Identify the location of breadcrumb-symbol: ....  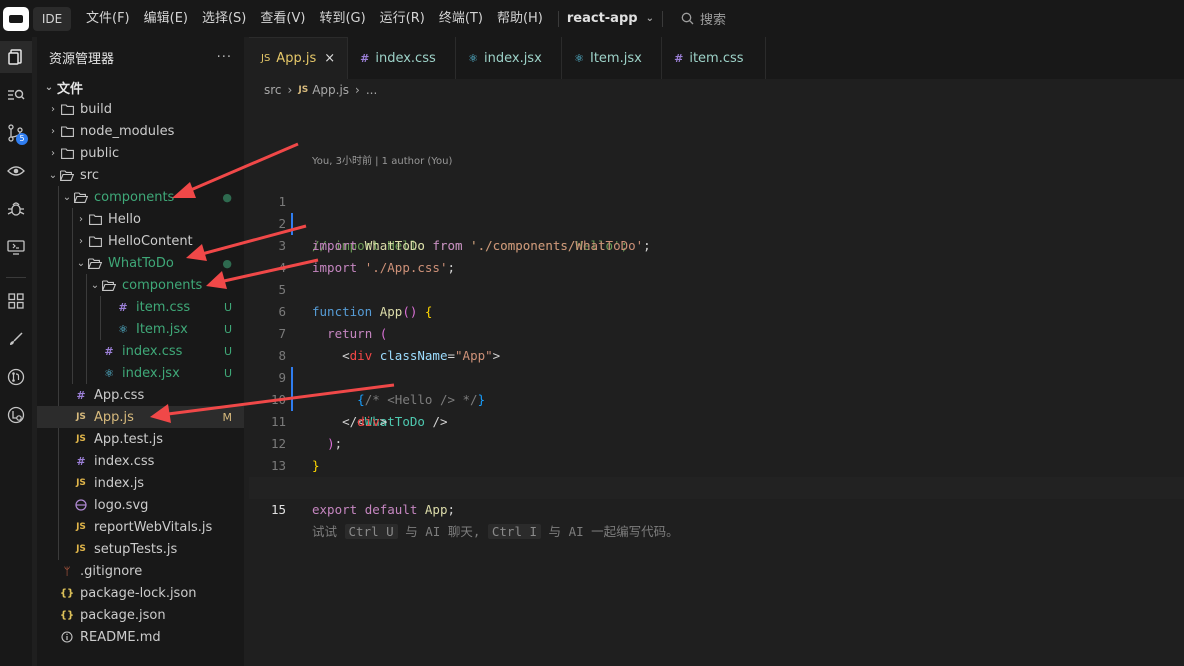
(371, 90).